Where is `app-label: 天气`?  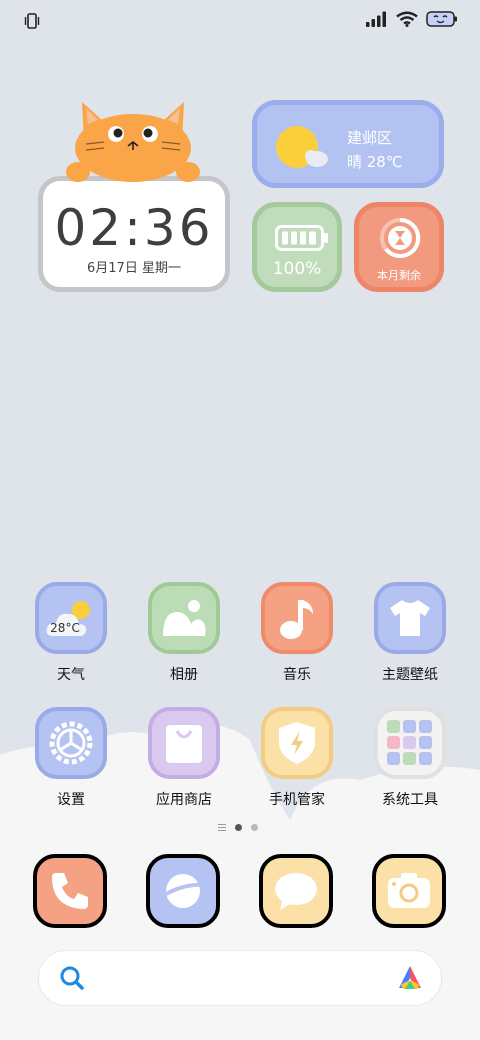 app-label: 天气 is located at coordinates (71, 675).